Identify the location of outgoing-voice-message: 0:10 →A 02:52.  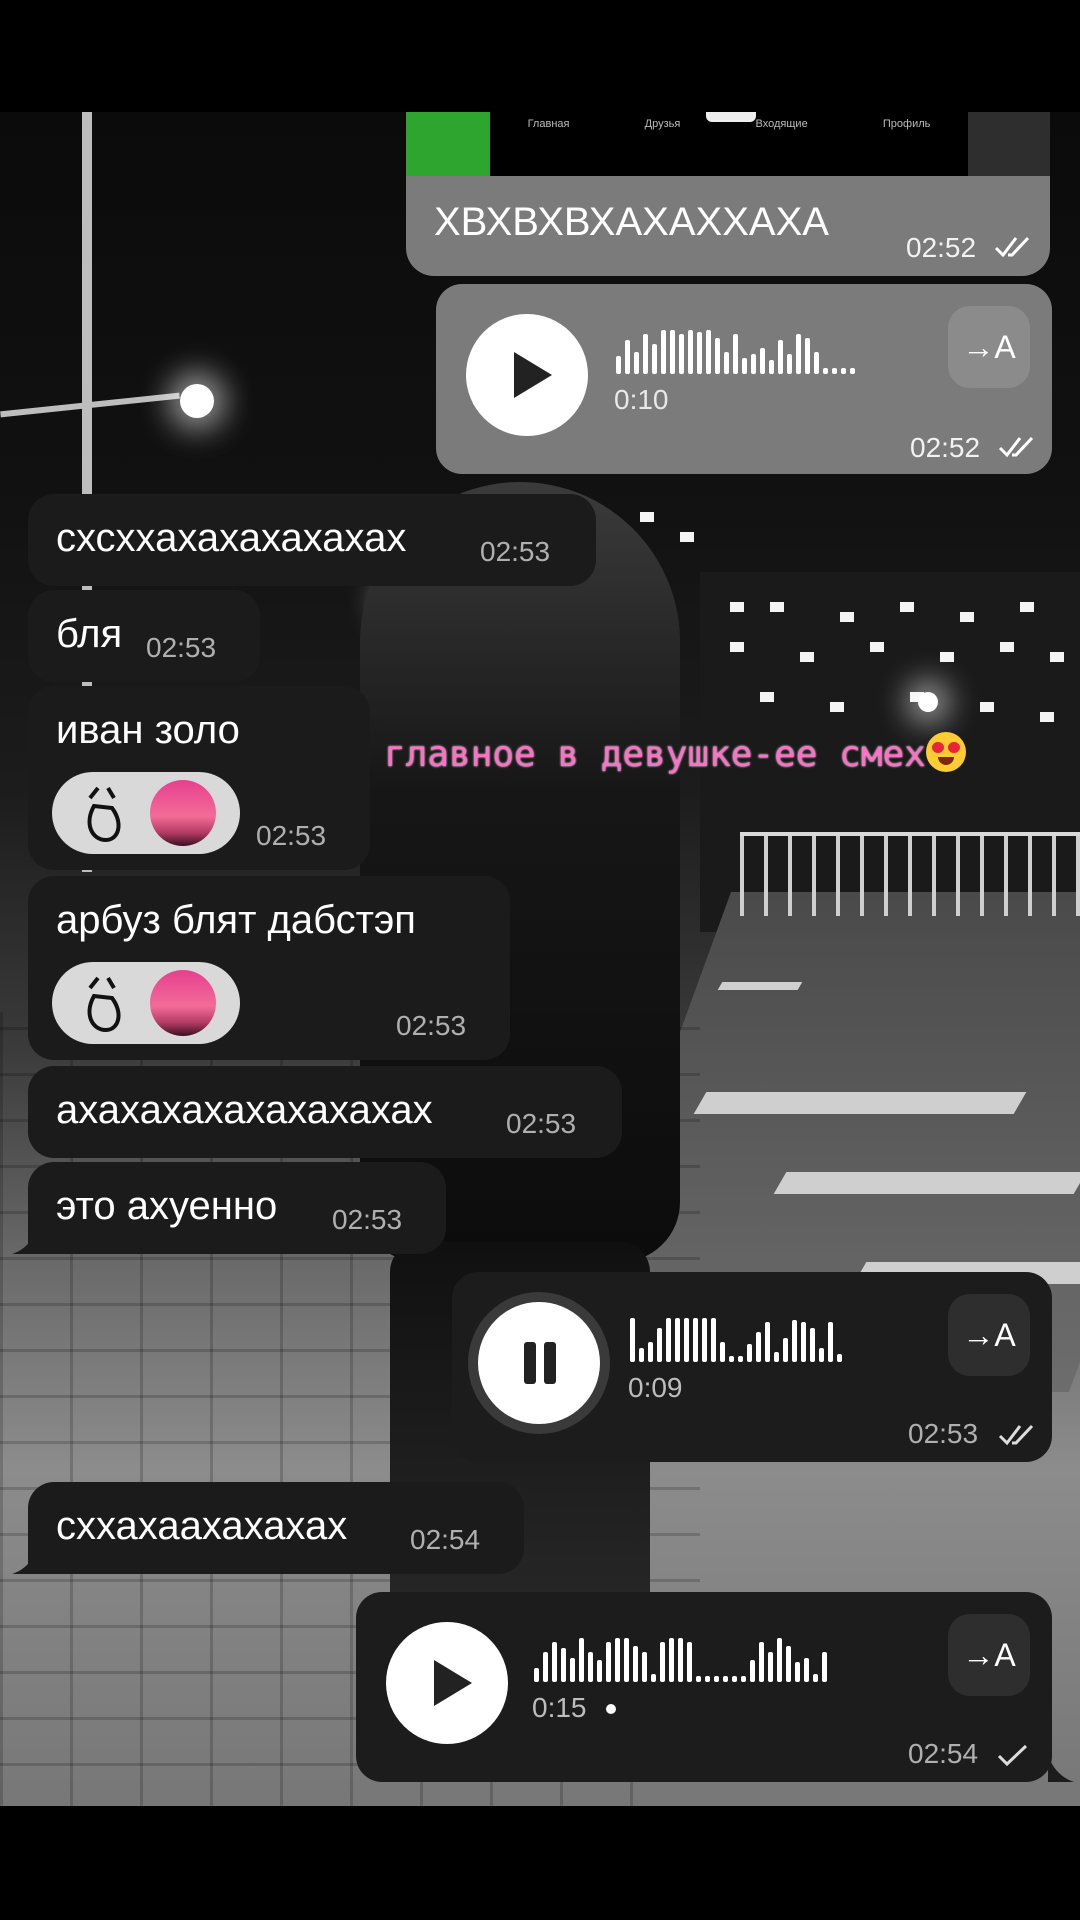
(744, 379).